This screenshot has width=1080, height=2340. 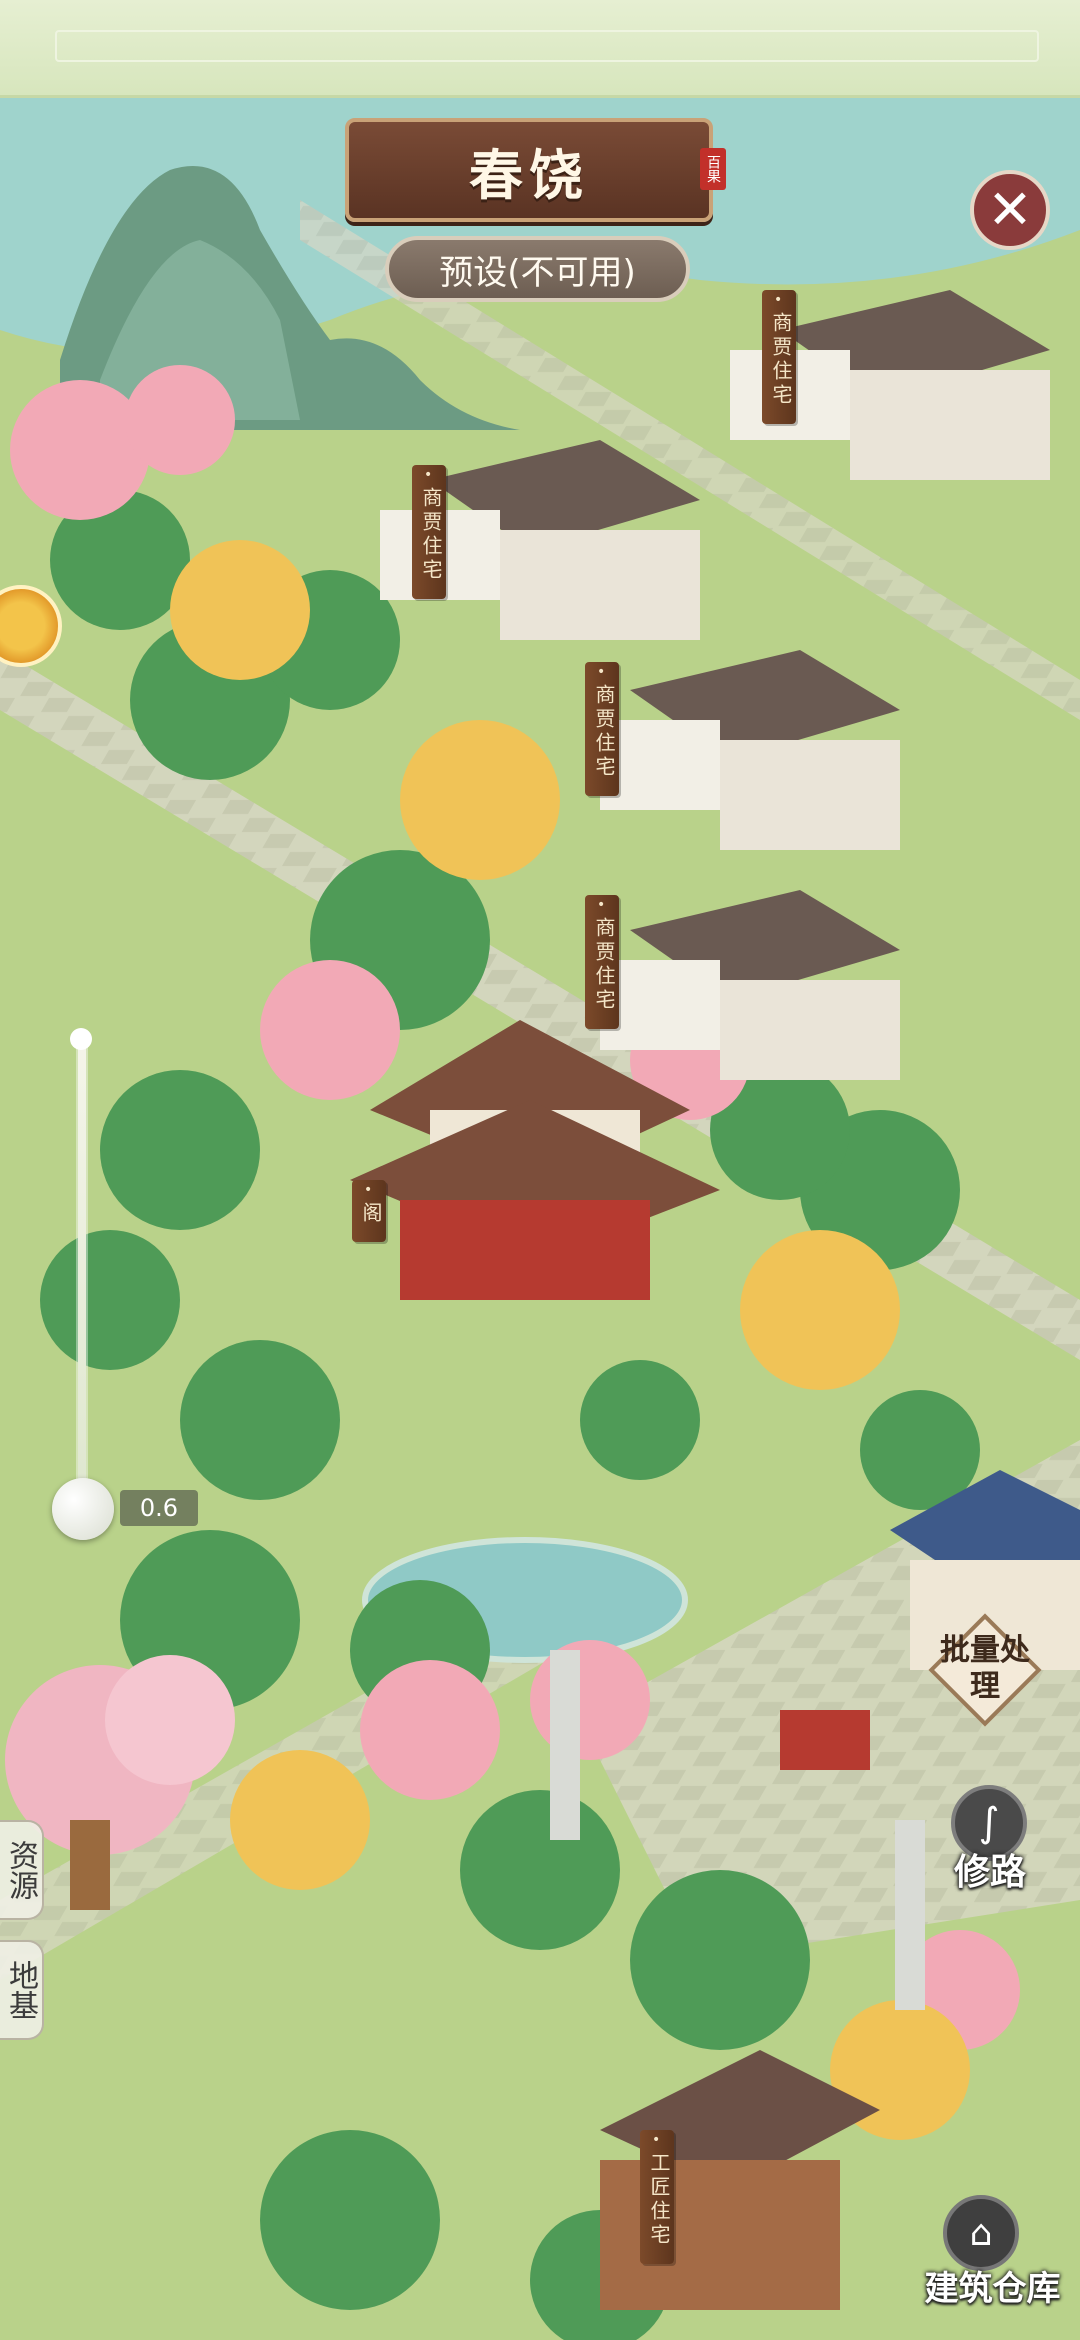 I want to click on zoom-slider-knob, so click(x=83, y=1509).